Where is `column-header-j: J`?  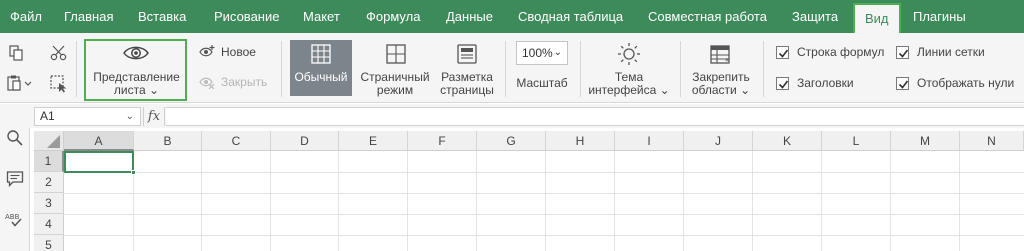 column-header-j: J is located at coordinates (718, 141).